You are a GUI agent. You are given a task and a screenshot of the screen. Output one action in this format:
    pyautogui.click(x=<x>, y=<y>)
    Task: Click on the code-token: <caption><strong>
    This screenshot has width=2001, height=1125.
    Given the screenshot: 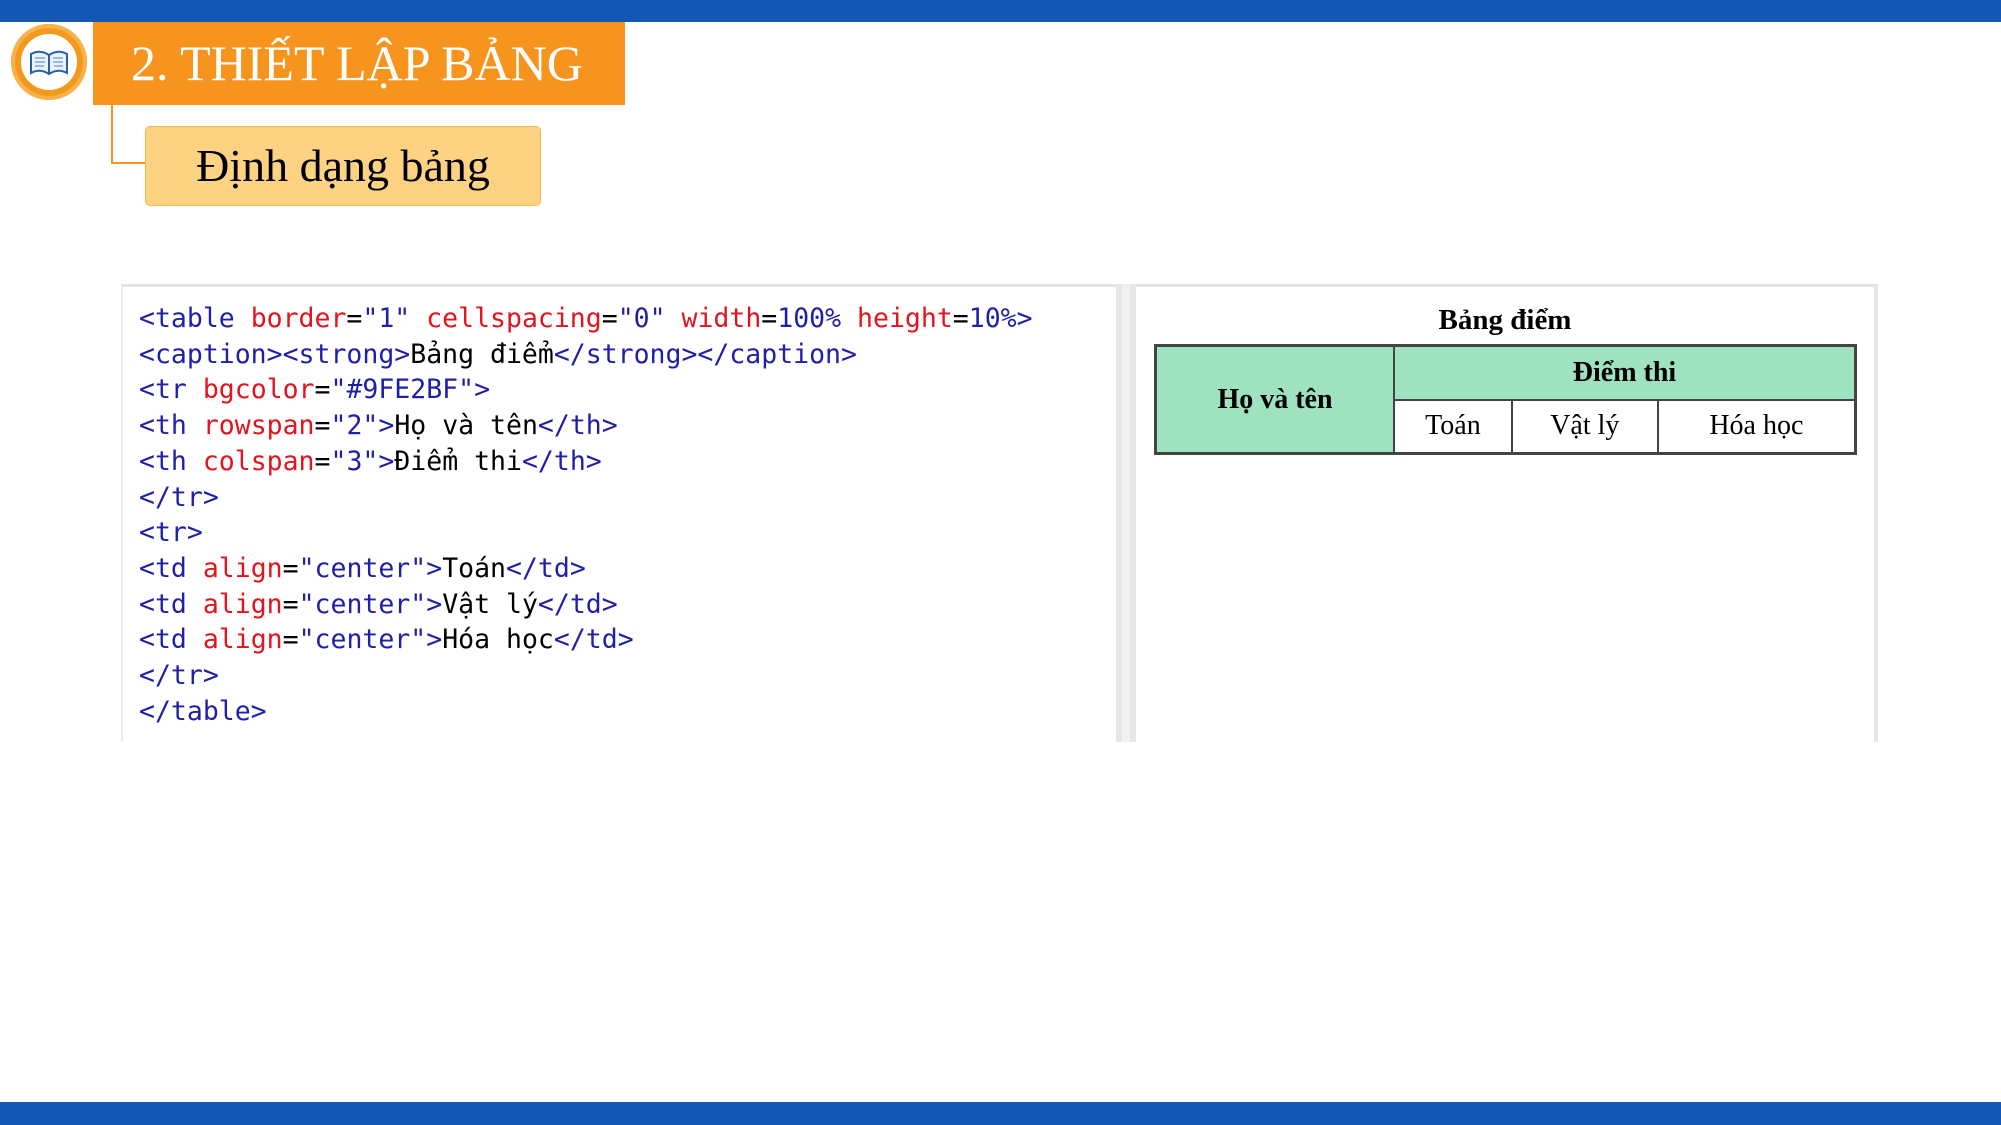 What is the action you would take?
    pyautogui.click(x=275, y=354)
    